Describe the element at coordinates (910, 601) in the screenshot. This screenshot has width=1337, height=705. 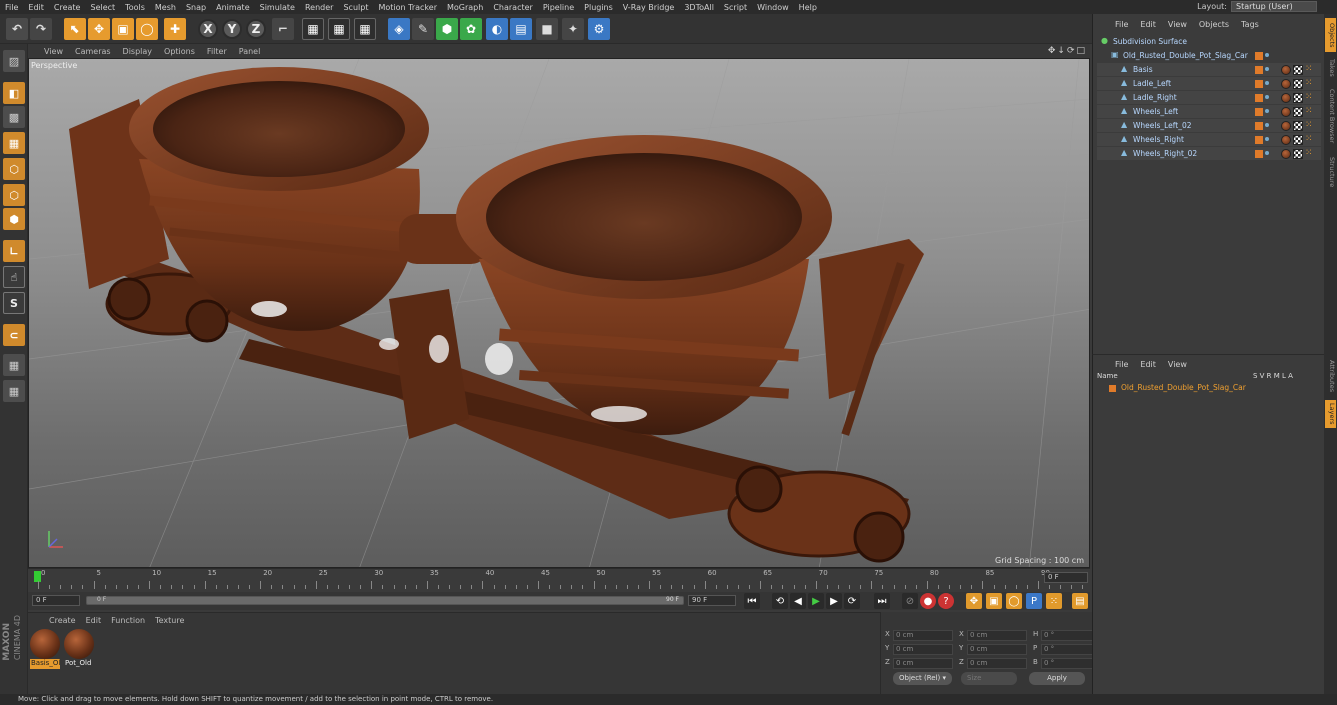
I see `record-keys-icon: ⊘` at that location.